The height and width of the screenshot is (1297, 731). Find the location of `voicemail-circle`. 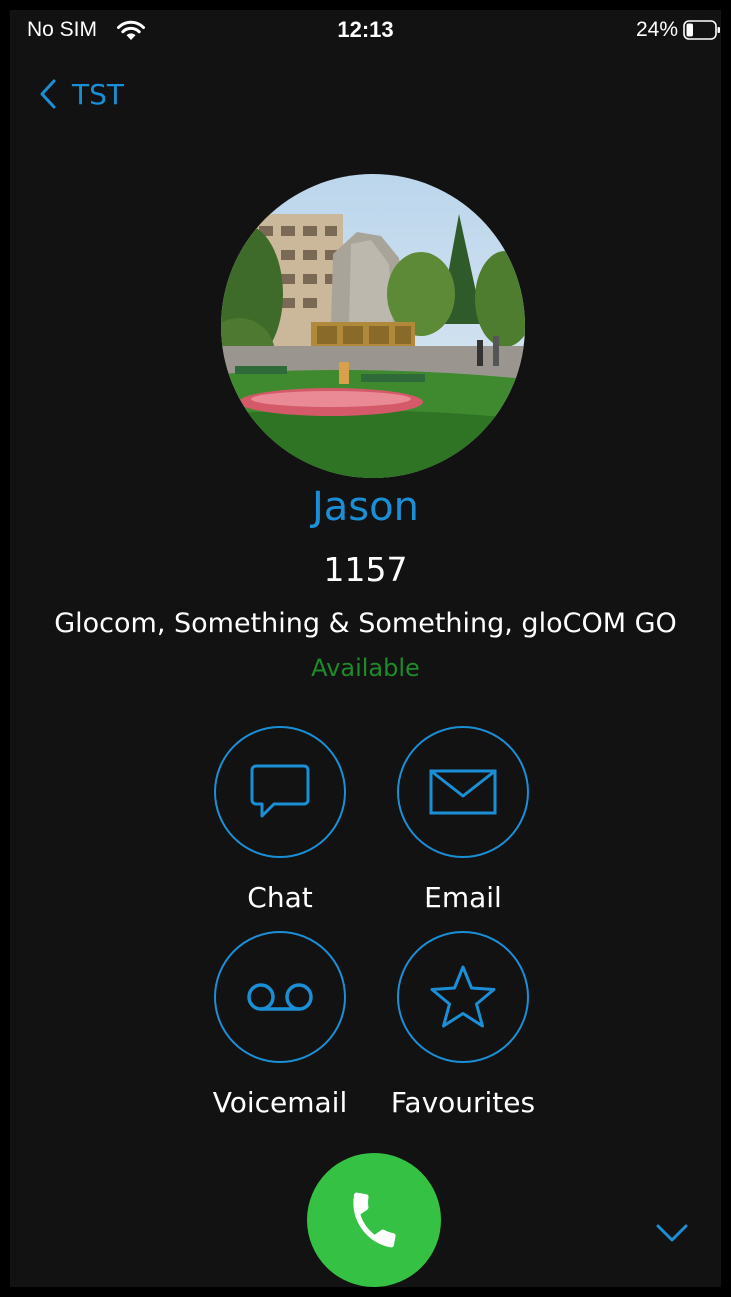

voicemail-circle is located at coordinates (280, 997).